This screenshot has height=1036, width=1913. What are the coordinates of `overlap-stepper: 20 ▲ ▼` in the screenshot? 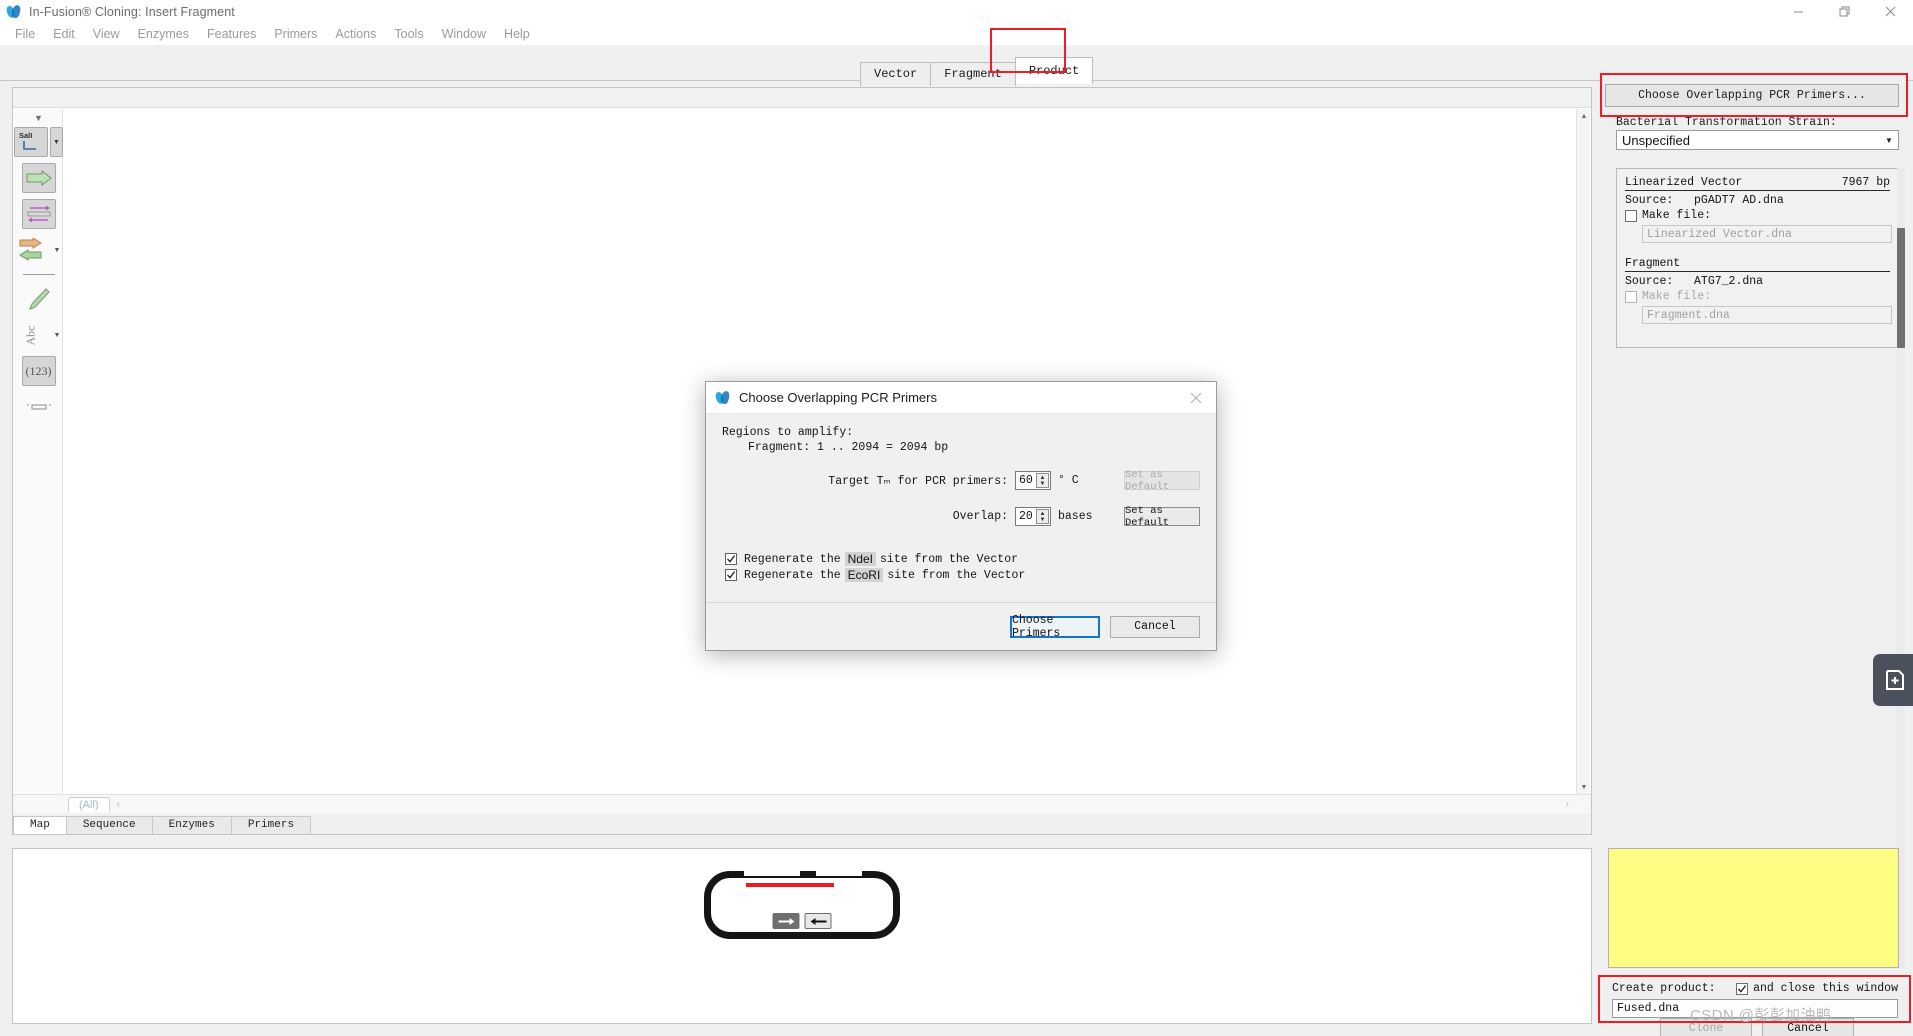 It's located at (1033, 516).